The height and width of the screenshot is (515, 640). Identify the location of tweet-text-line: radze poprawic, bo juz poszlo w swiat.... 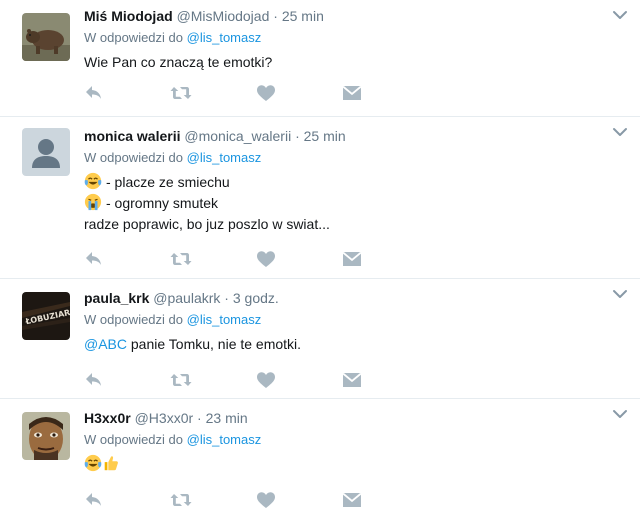
(207, 224).